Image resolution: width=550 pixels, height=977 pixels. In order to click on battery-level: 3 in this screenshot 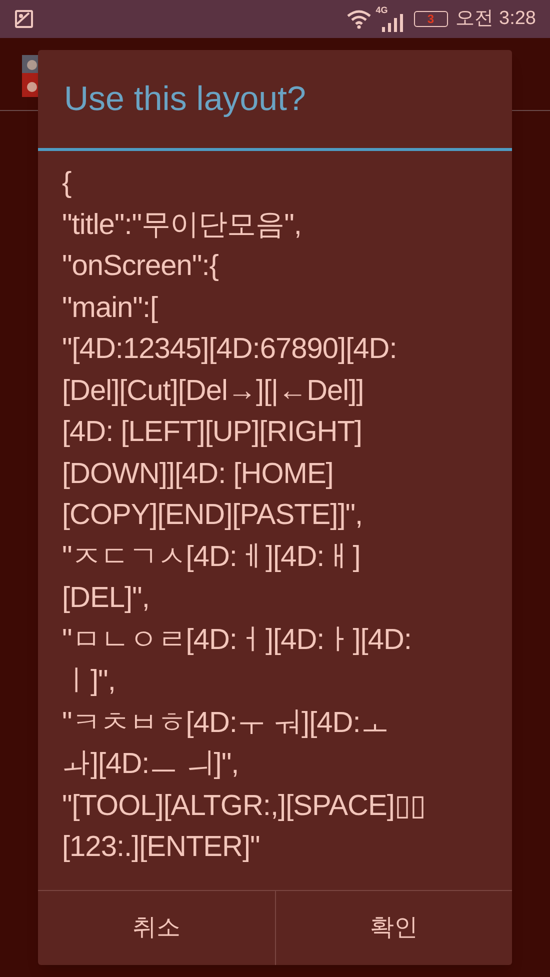, I will do `click(430, 19)`.